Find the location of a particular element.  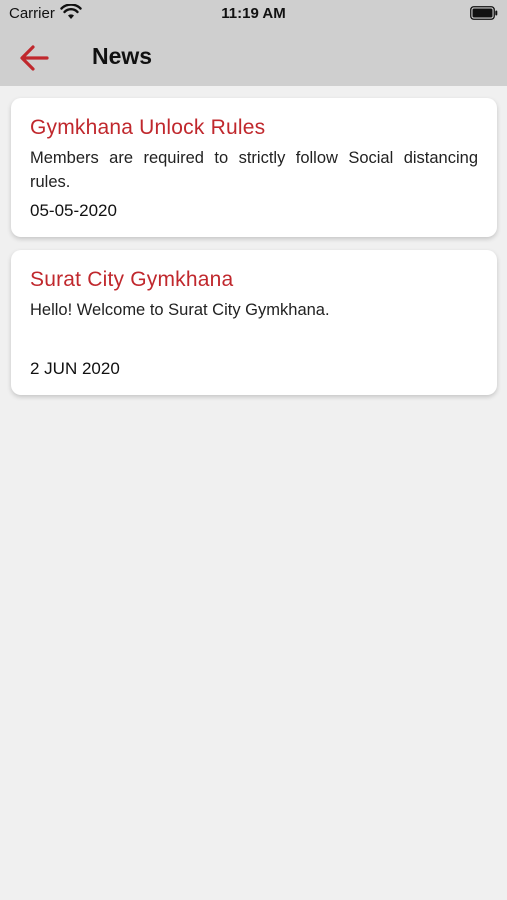

status-bar: Carrier 11:19 AM is located at coordinates (253, 14).